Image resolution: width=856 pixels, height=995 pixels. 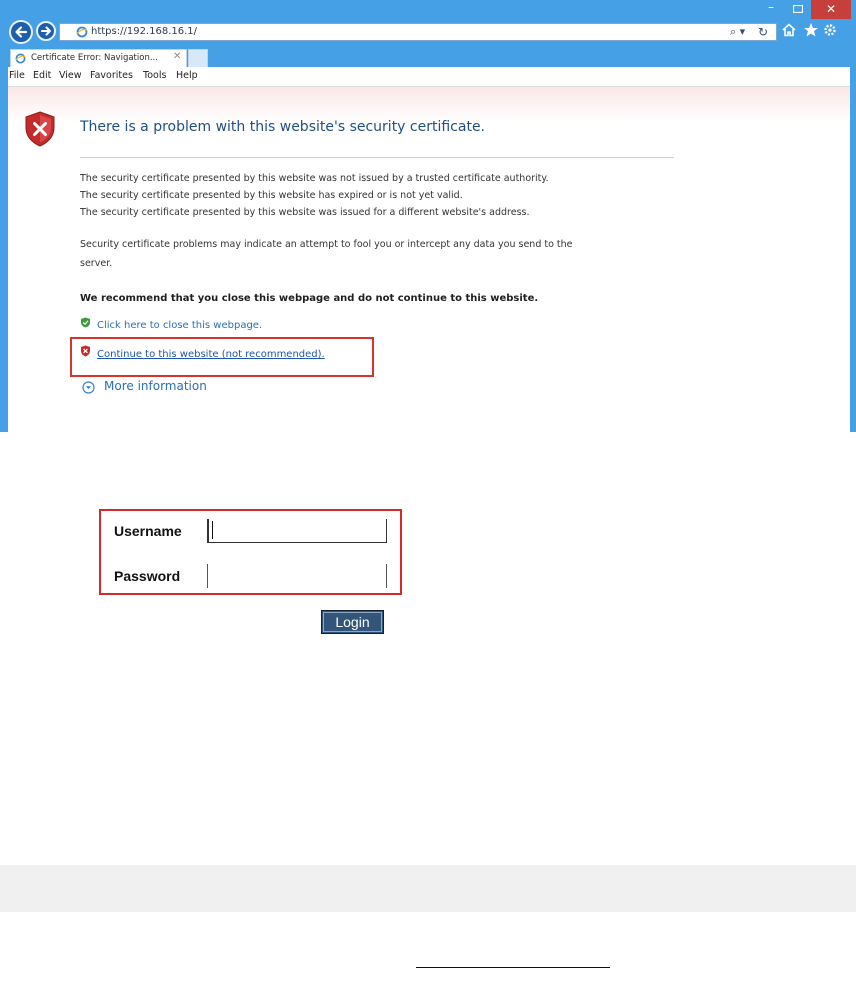 What do you see at coordinates (377, 157) in the screenshot?
I see `title-divider` at bounding box center [377, 157].